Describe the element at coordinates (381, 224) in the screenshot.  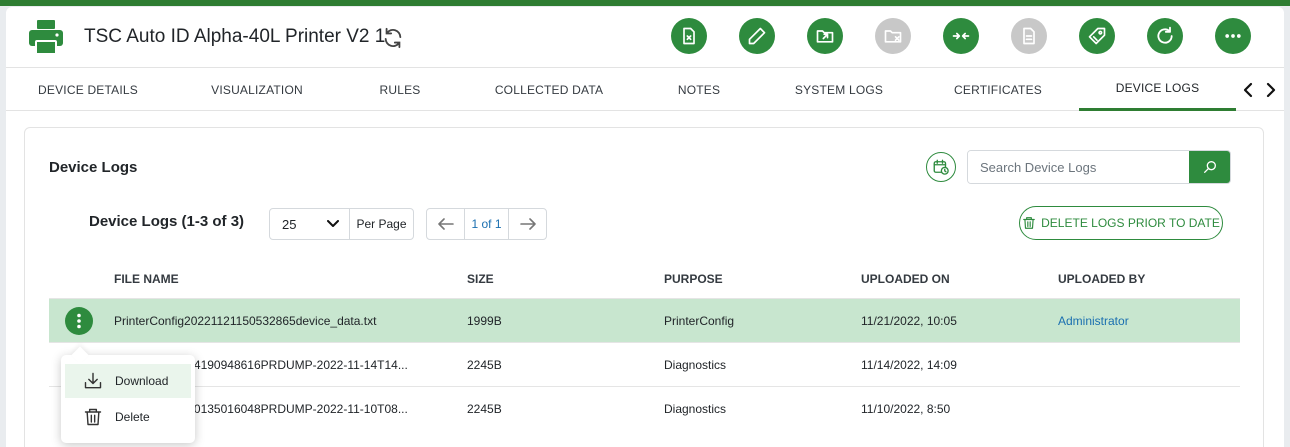
I see `per-page-label: Per Page` at that location.